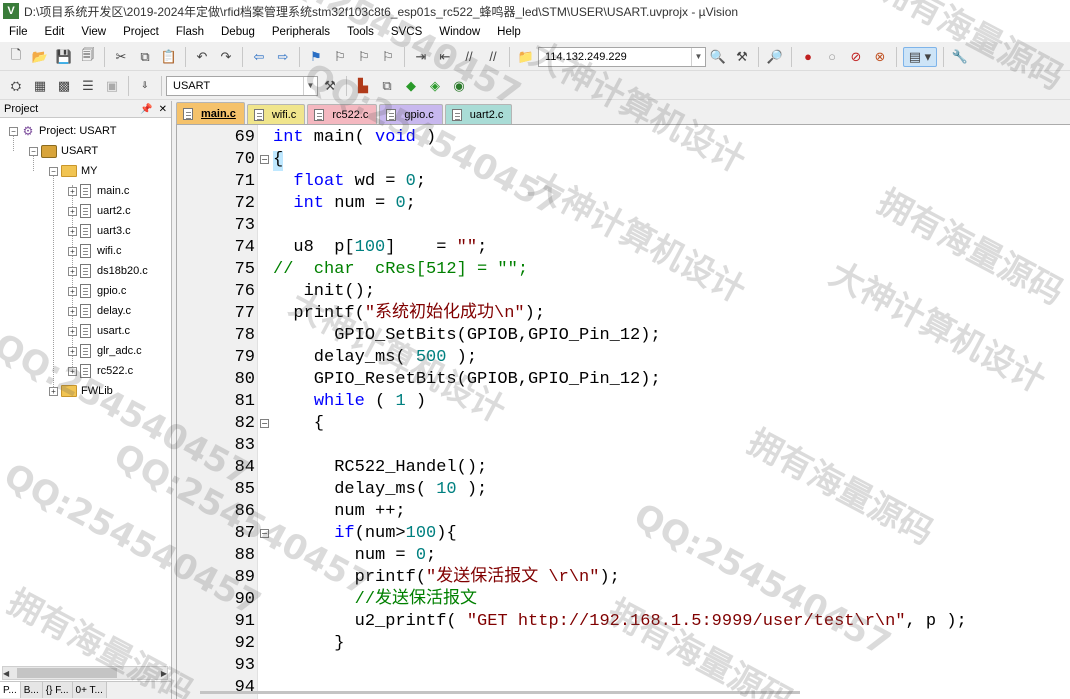  Describe the element at coordinates (54, 32) in the screenshot. I see `menu-edit: Edit` at that location.